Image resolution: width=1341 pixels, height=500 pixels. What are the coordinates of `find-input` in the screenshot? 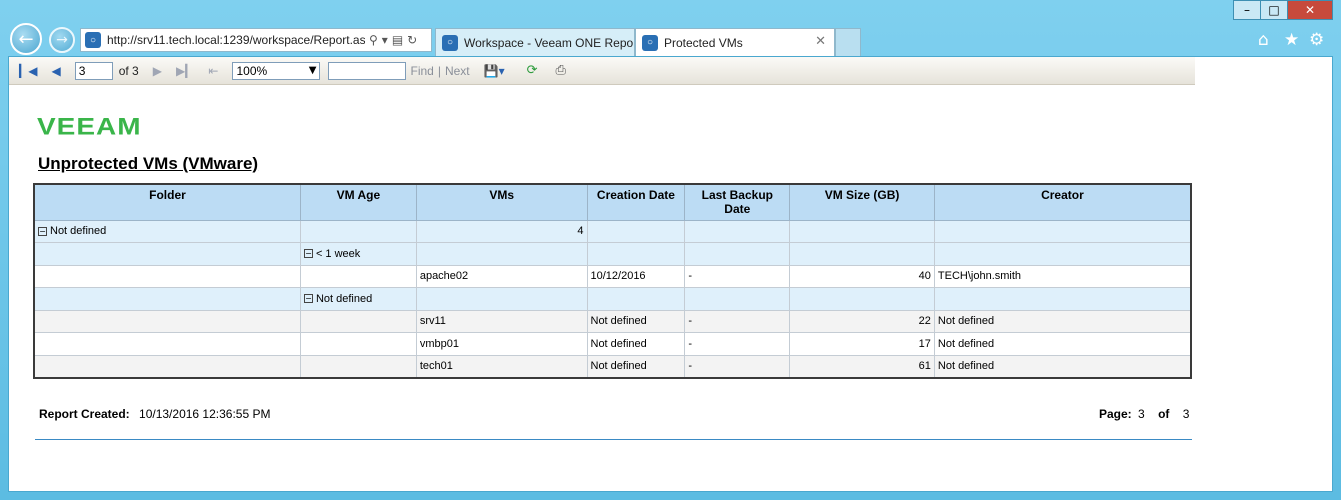 It's located at (367, 70).